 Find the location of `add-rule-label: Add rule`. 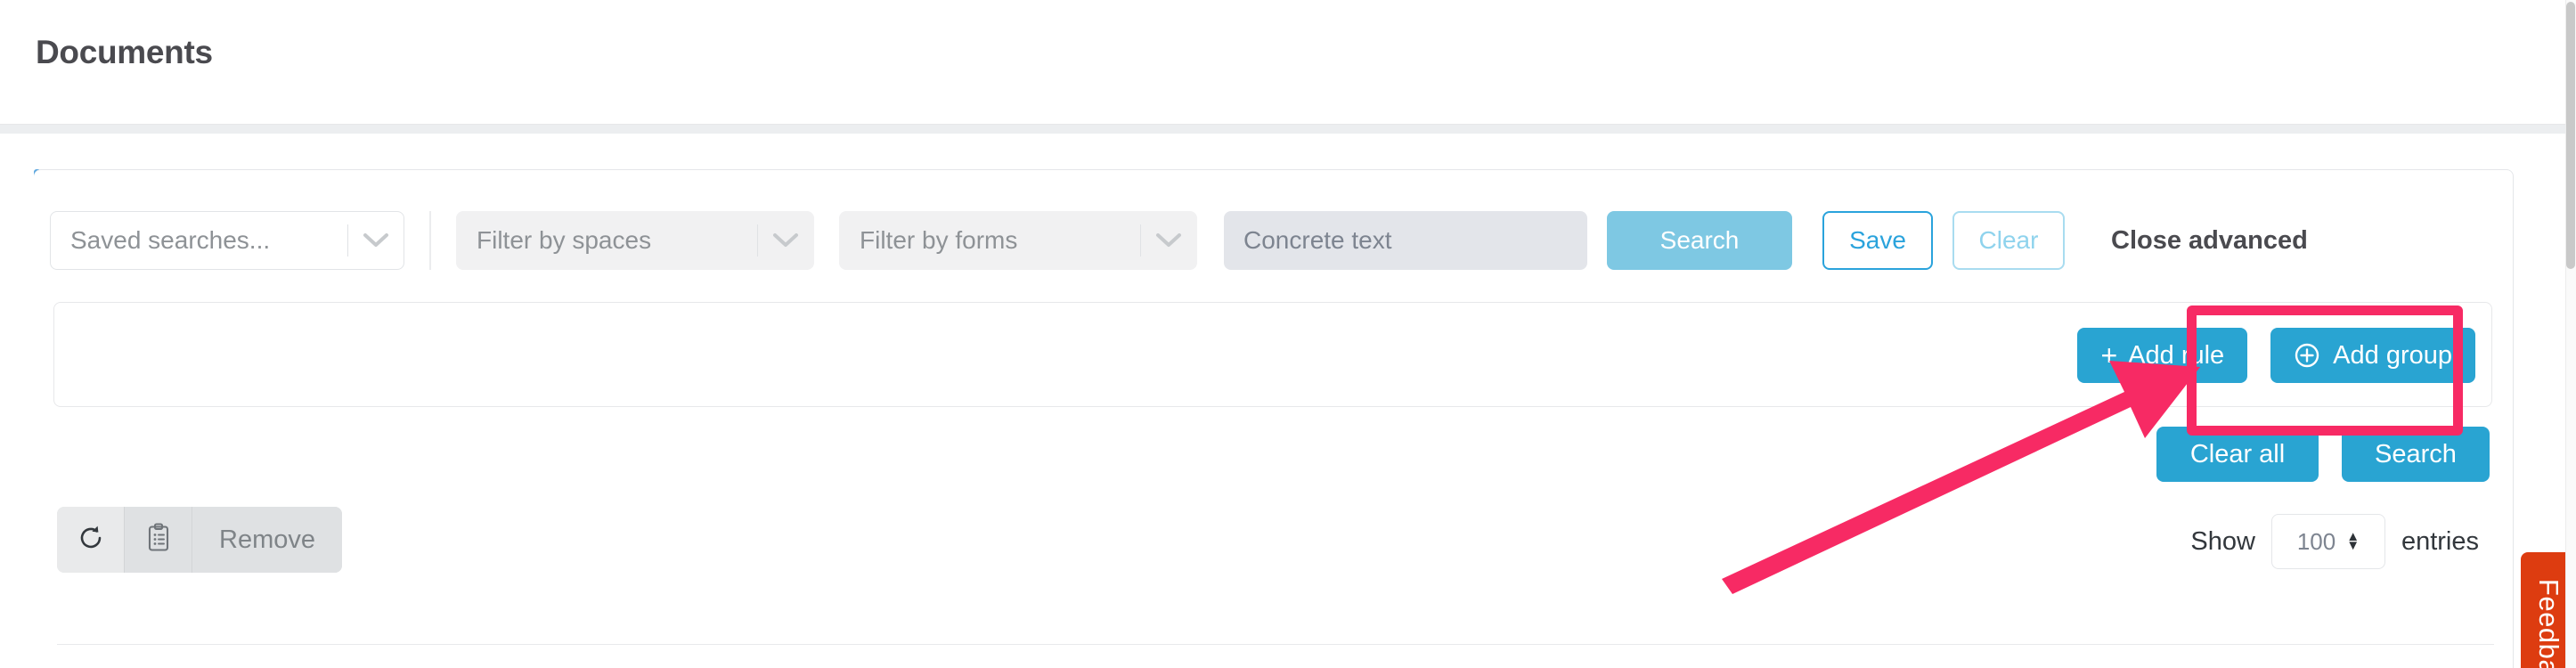

add-rule-label: Add rule is located at coordinates (2176, 355).